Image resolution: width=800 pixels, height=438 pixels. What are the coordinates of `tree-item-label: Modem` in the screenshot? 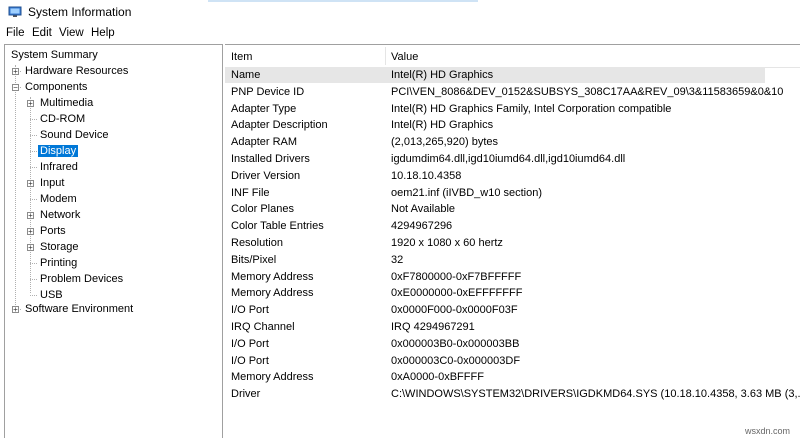 It's located at (58, 199).